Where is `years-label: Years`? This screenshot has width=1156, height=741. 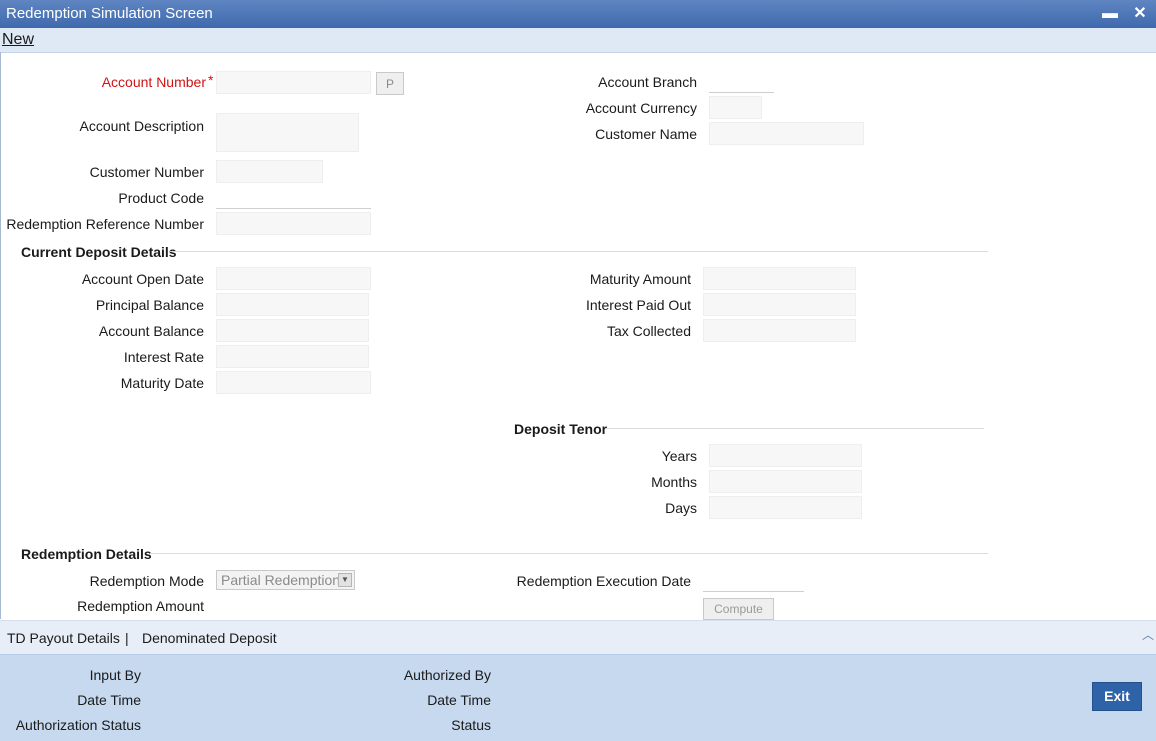 years-label: Years is located at coordinates (679, 456).